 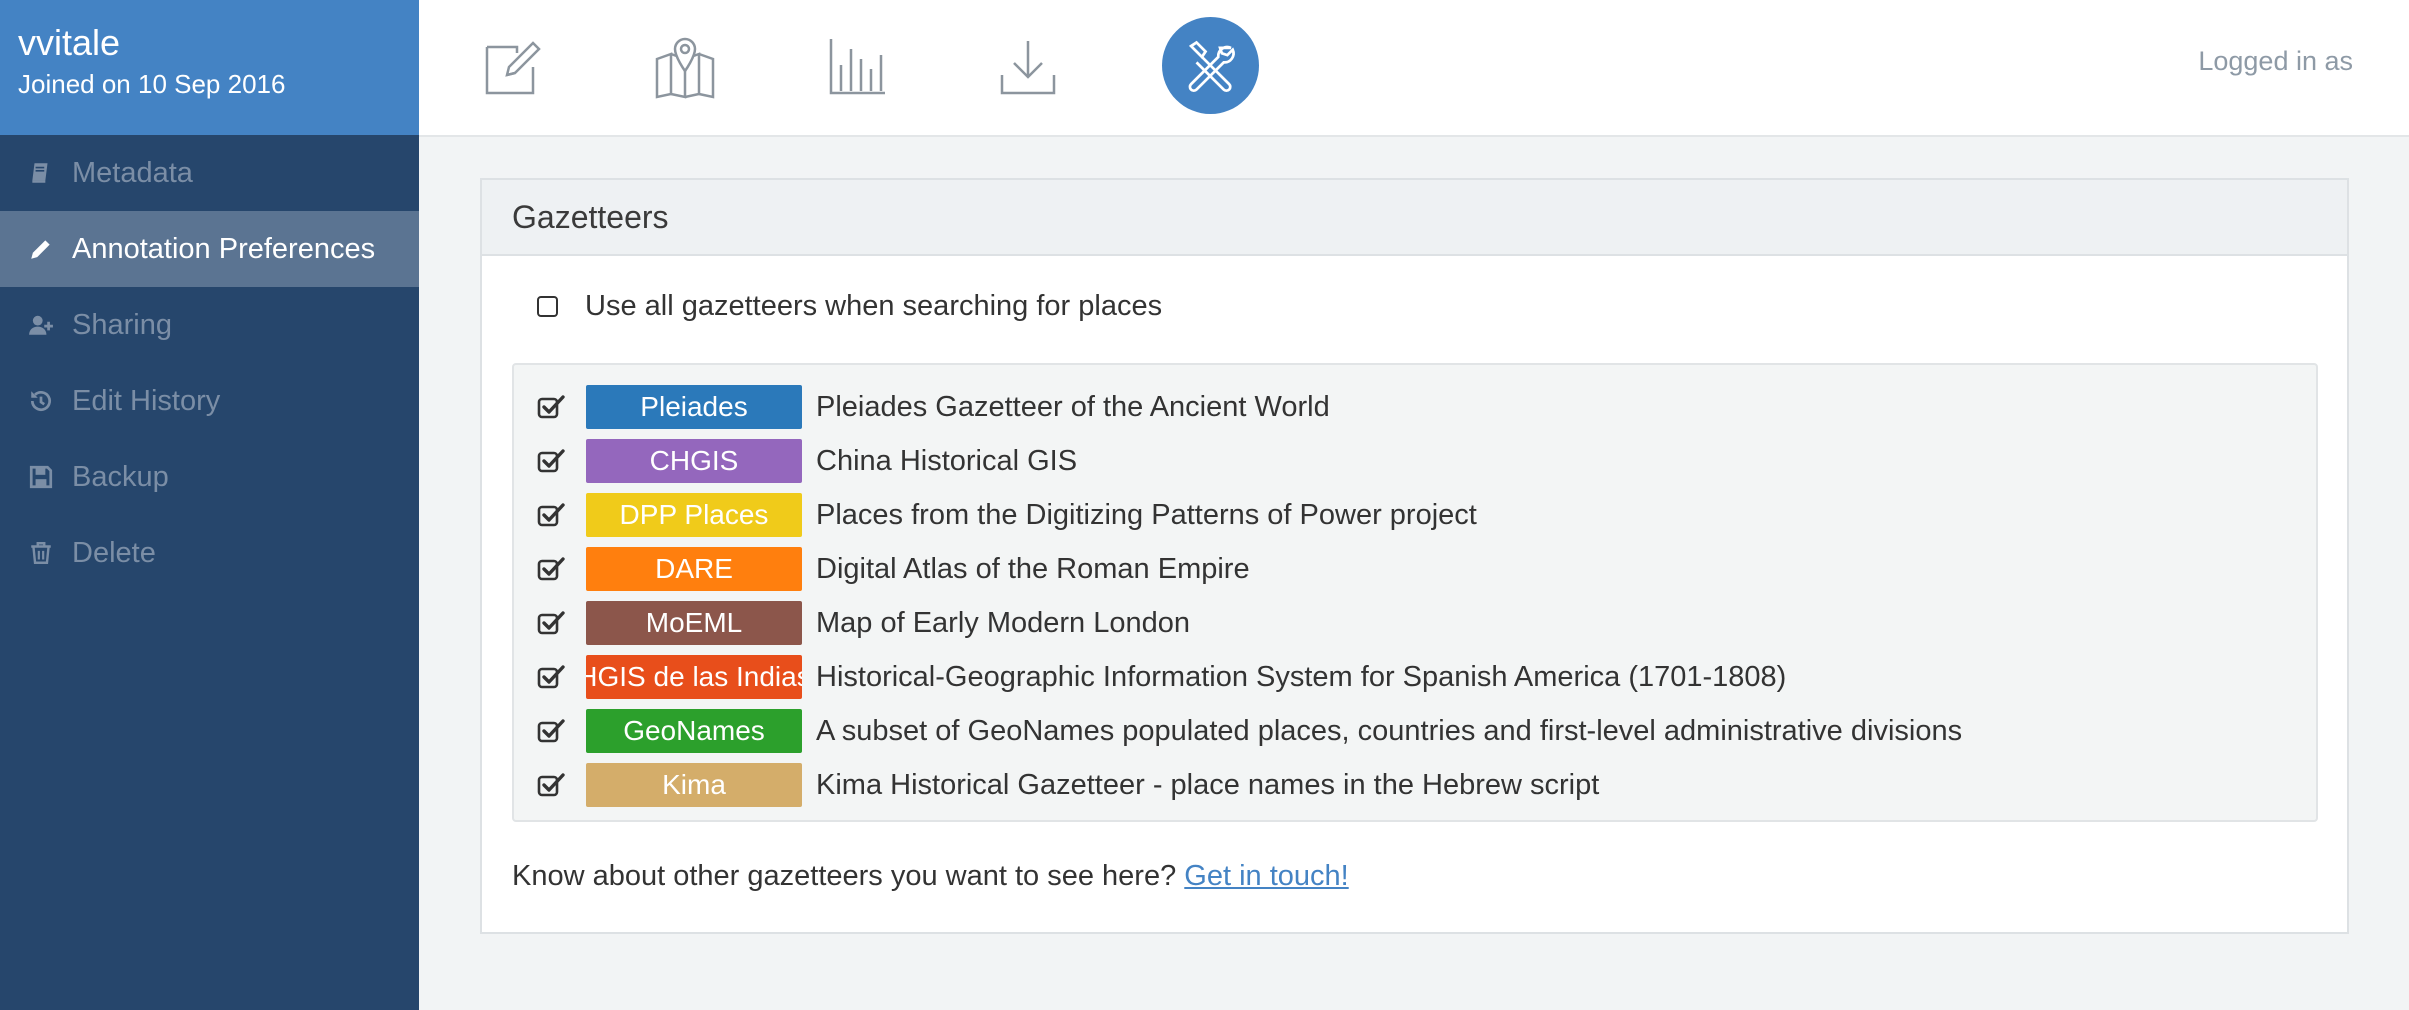 I want to click on top-toolbar: Logged in as, so click(x=1414, y=68).